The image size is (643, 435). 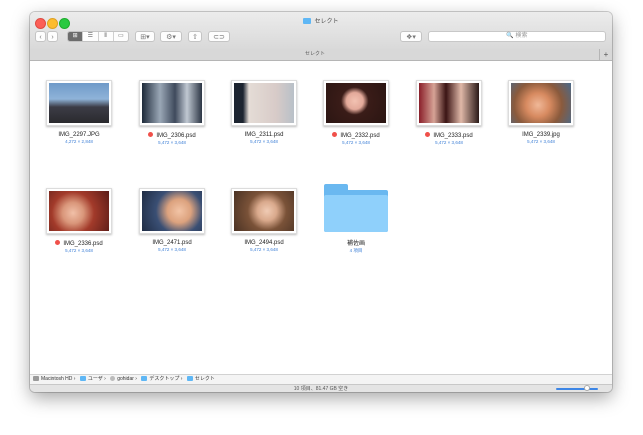 I want to click on path-item-home: gohidar, so click(x=122, y=379).